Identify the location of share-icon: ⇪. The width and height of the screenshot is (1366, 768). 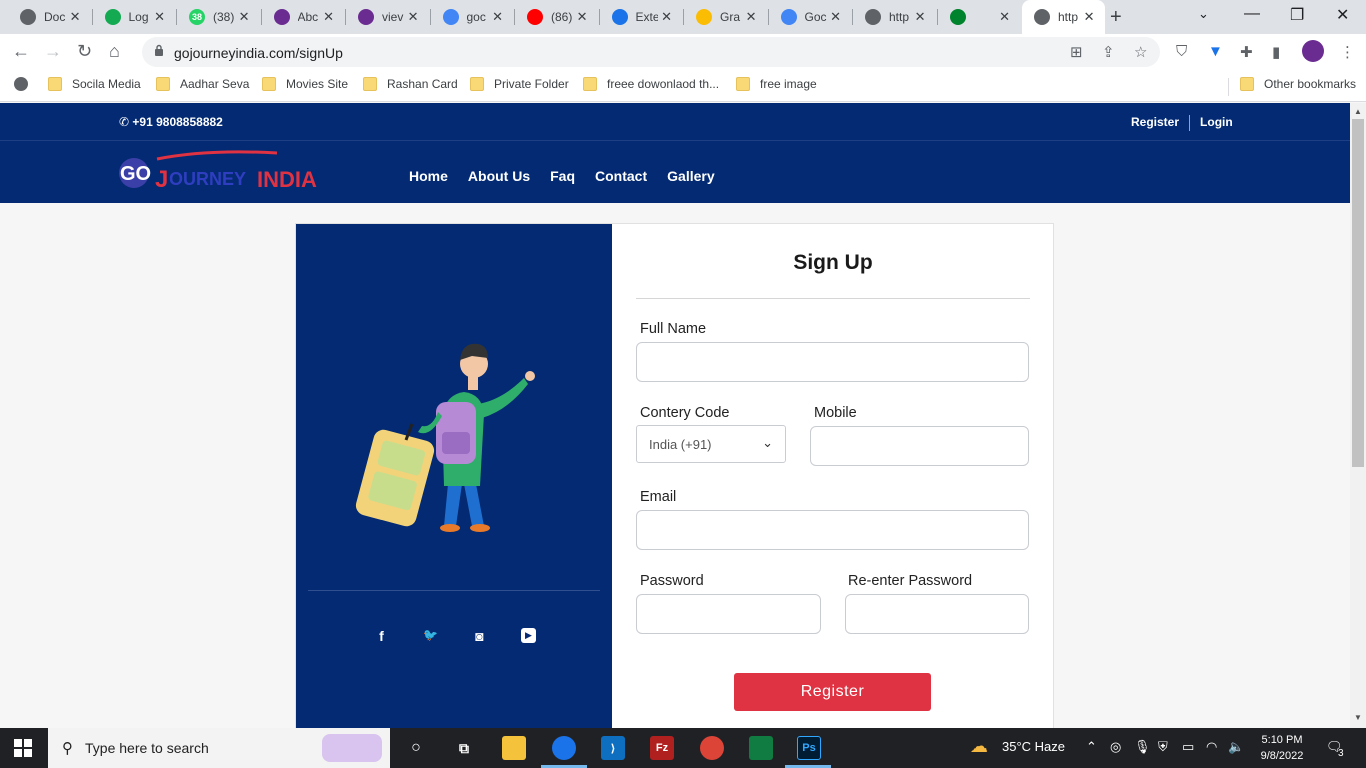
(1108, 52).